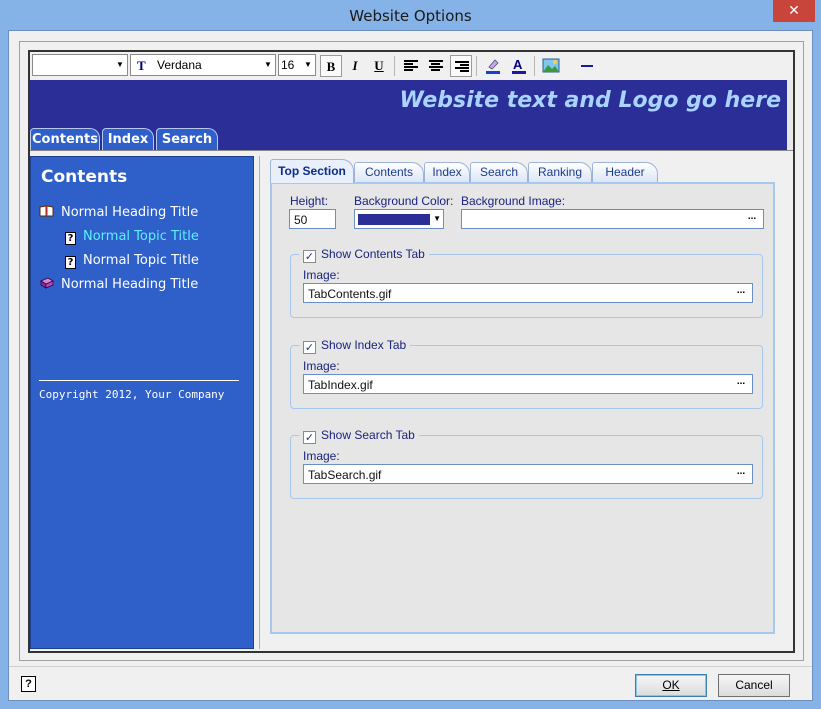 Image resolution: width=821 pixels, height=709 pixels. What do you see at coordinates (203, 65) in the screenshot?
I see `font-combo: T Verdana ▼` at bounding box center [203, 65].